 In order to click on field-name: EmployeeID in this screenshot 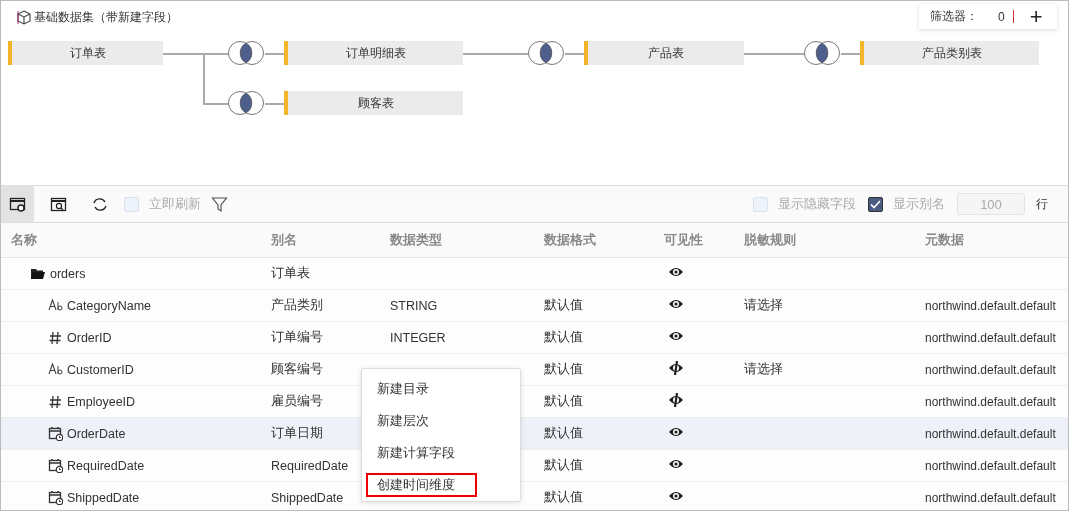, I will do `click(101, 401)`.